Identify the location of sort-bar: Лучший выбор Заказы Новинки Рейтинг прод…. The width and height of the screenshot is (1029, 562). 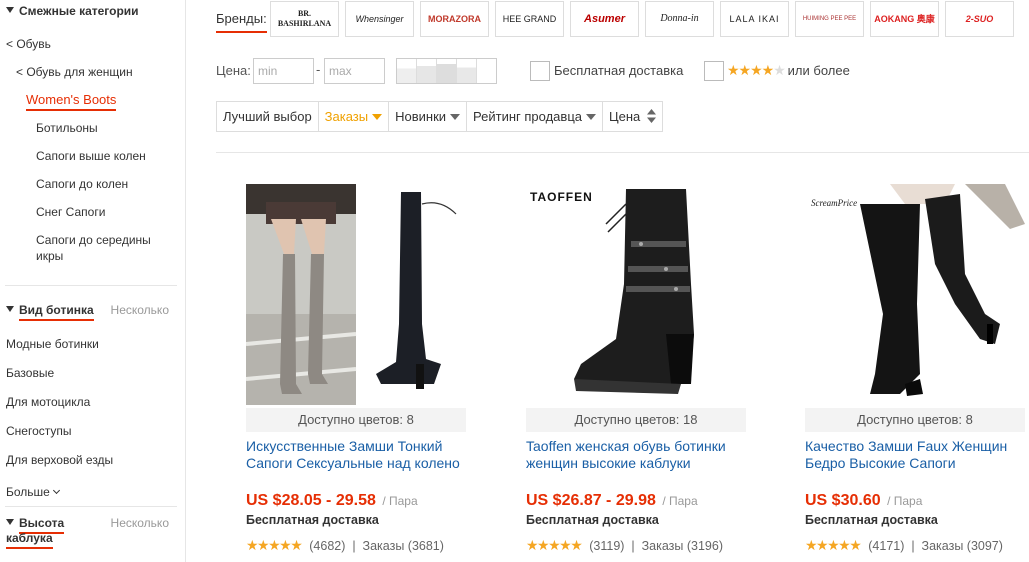
(439, 116).